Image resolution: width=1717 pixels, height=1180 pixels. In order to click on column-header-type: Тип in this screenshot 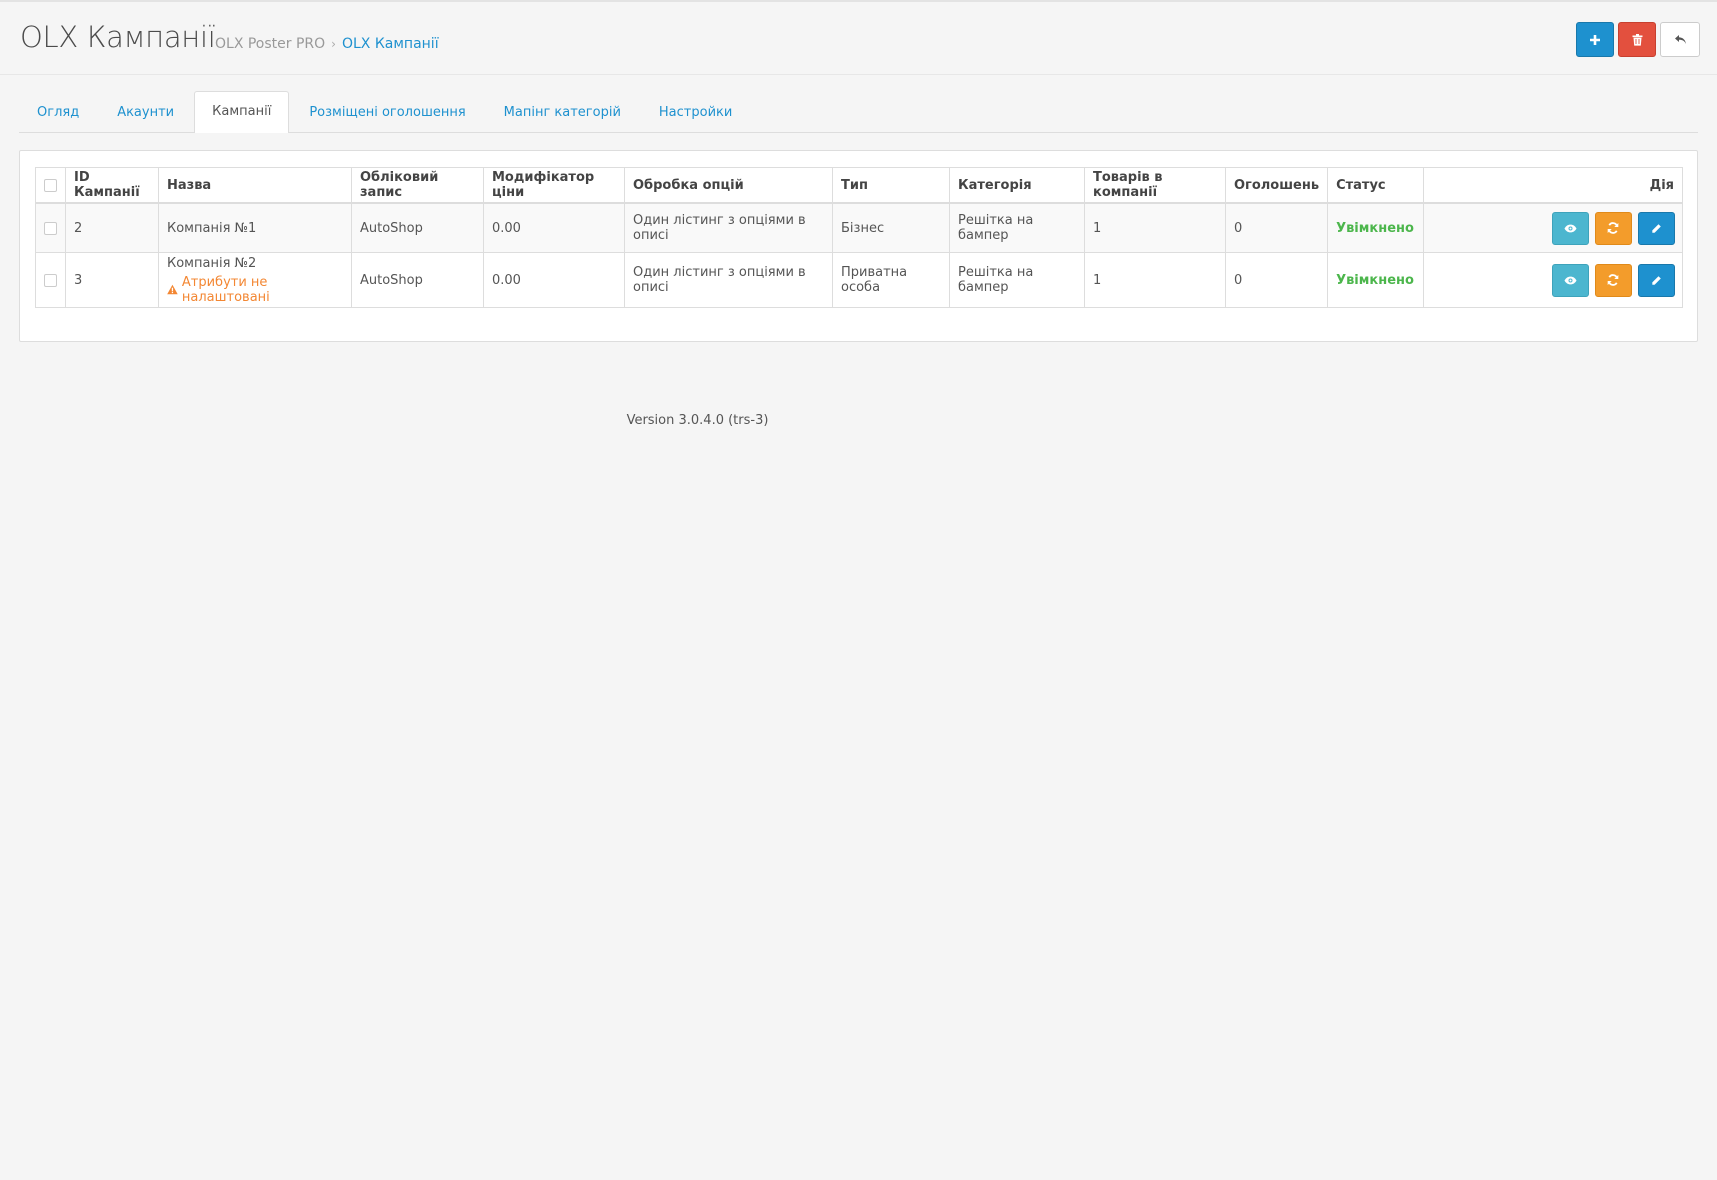, I will do `click(891, 185)`.